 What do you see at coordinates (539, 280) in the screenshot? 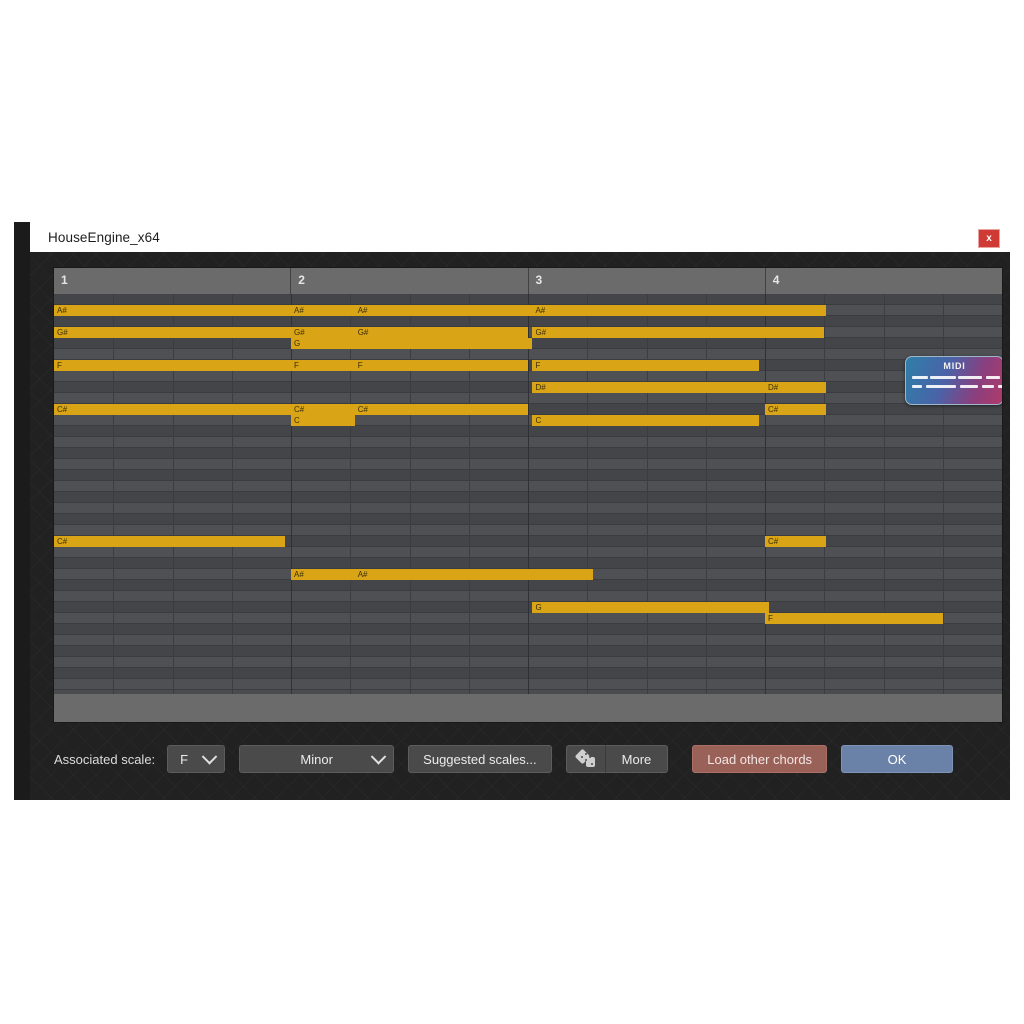
I see `ruler-bar-label: 3` at bounding box center [539, 280].